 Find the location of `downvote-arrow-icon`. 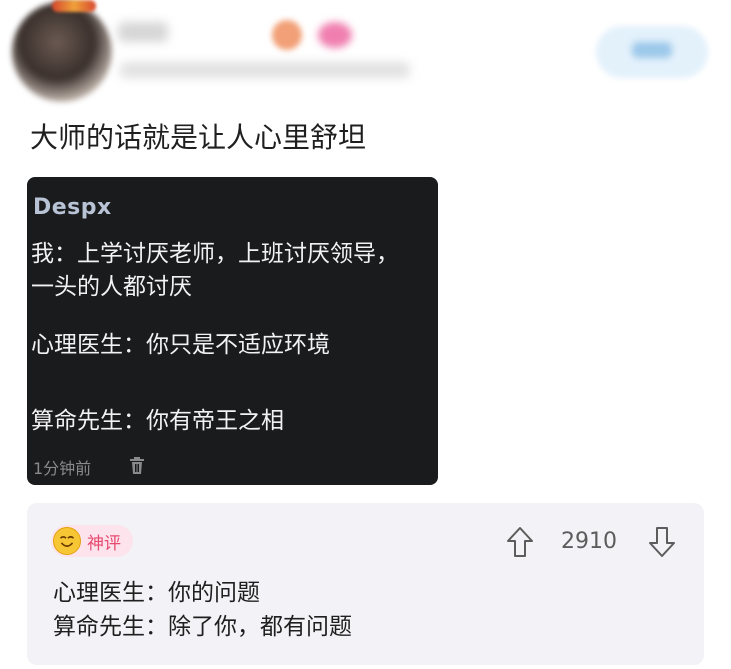

downvote-arrow-icon is located at coordinates (662, 542).